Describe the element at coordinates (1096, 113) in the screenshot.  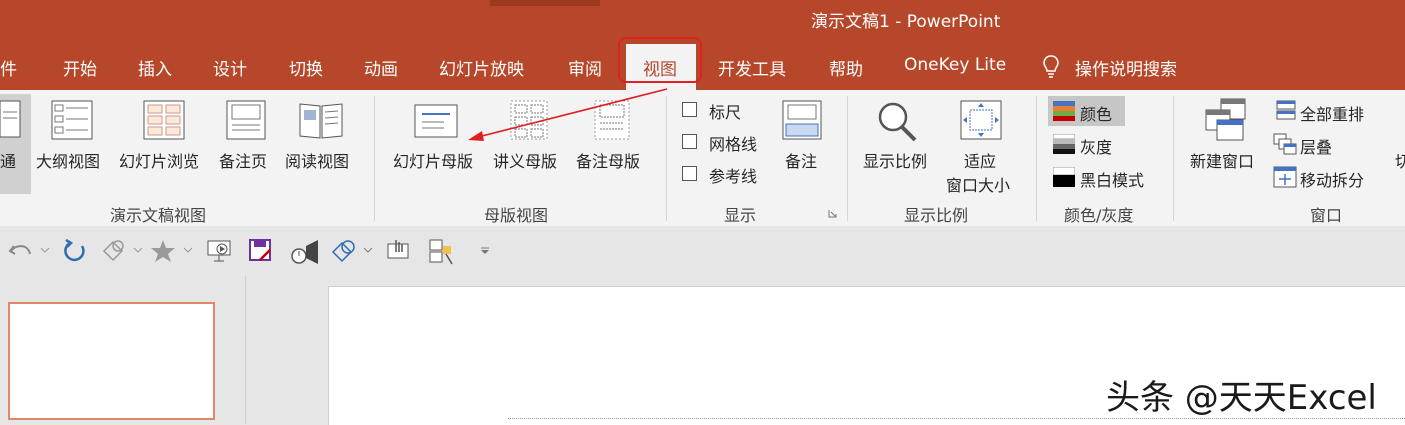
I see `color-button: 颜色` at that location.